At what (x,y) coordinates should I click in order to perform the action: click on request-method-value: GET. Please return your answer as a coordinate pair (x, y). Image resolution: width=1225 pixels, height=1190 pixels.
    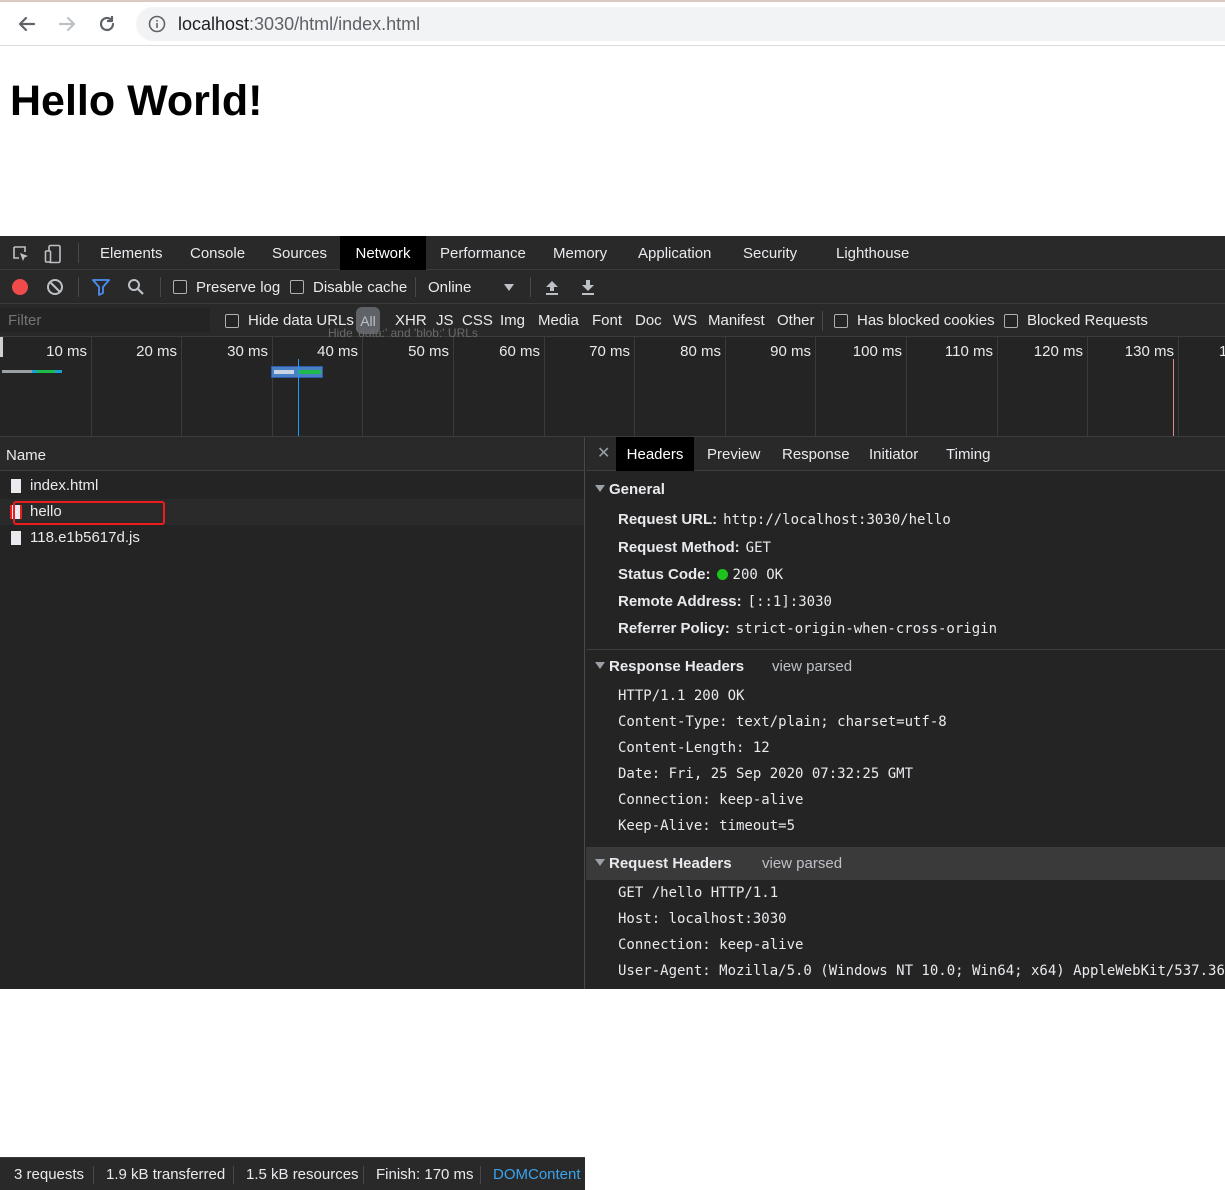
    Looking at the image, I should click on (758, 548).